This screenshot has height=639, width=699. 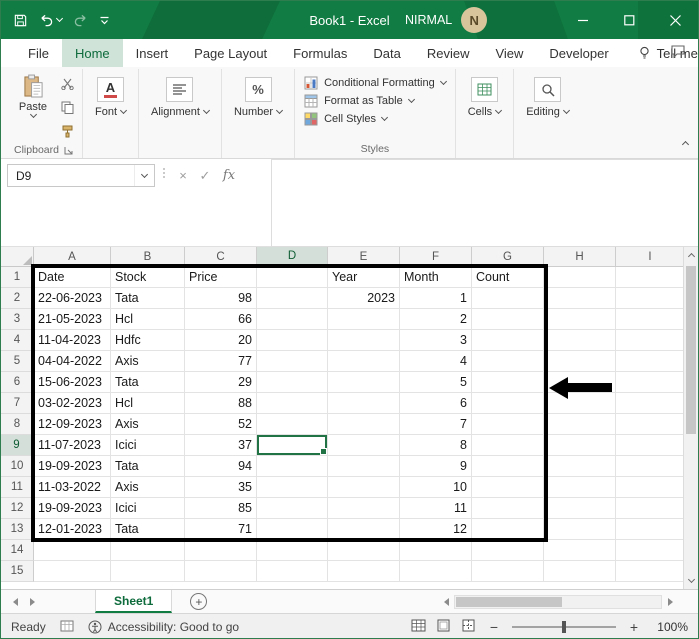 I want to click on cell-D5, so click(x=292, y=361).